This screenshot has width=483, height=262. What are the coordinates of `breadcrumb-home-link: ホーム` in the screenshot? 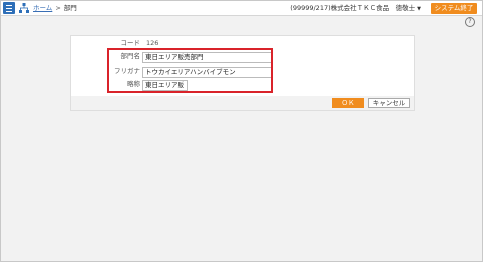 It's located at (42, 8).